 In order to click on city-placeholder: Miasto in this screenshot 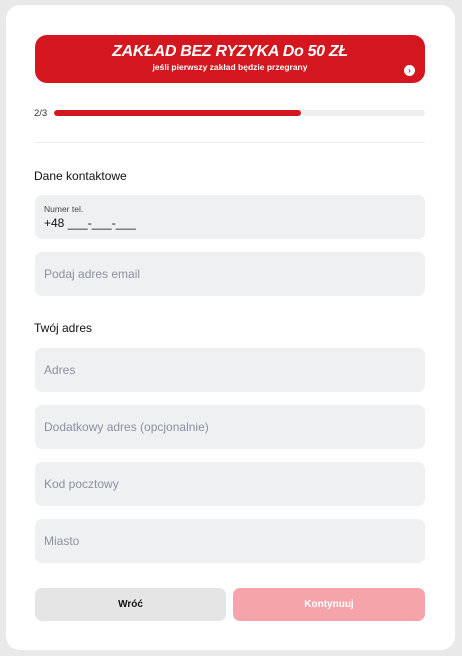, I will do `click(62, 541)`.